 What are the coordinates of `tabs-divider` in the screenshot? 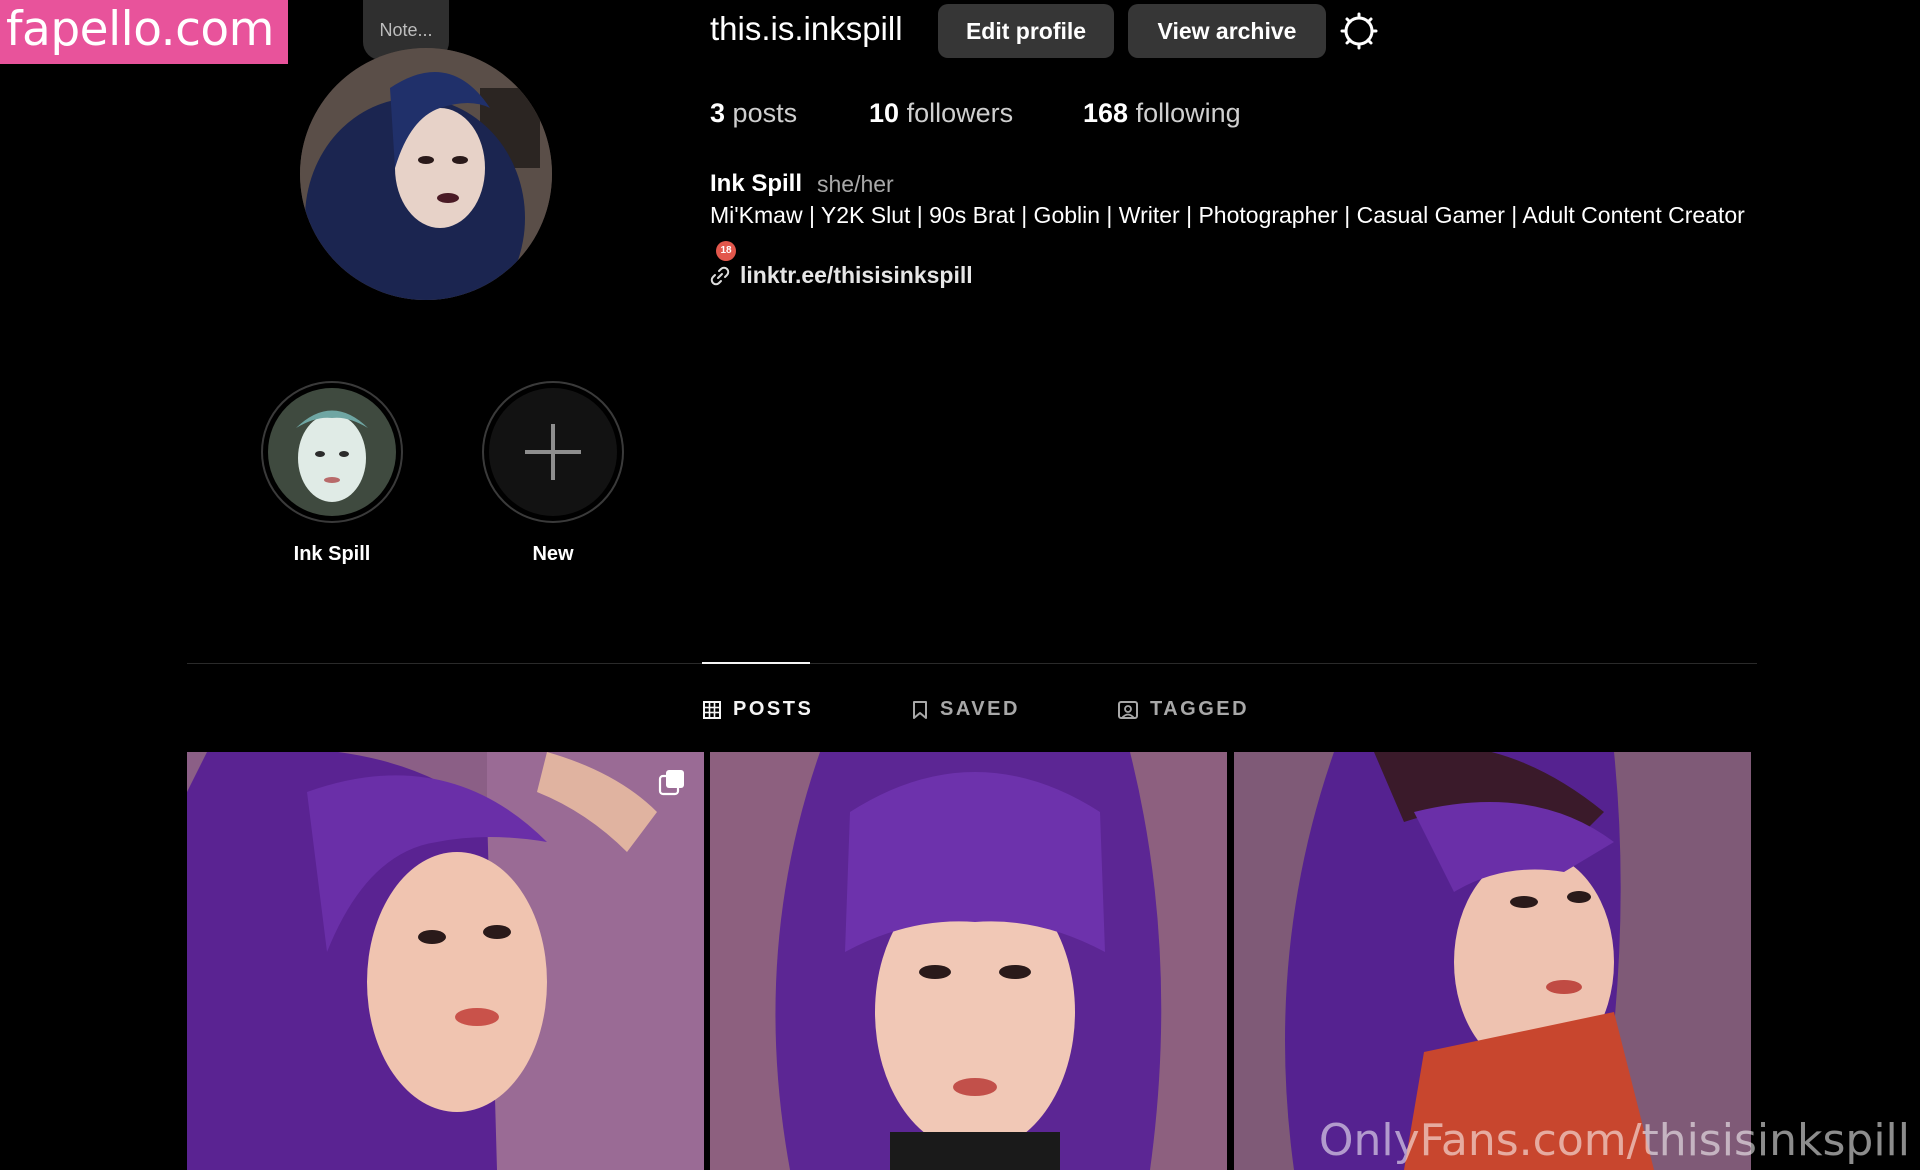 It's located at (972, 663).